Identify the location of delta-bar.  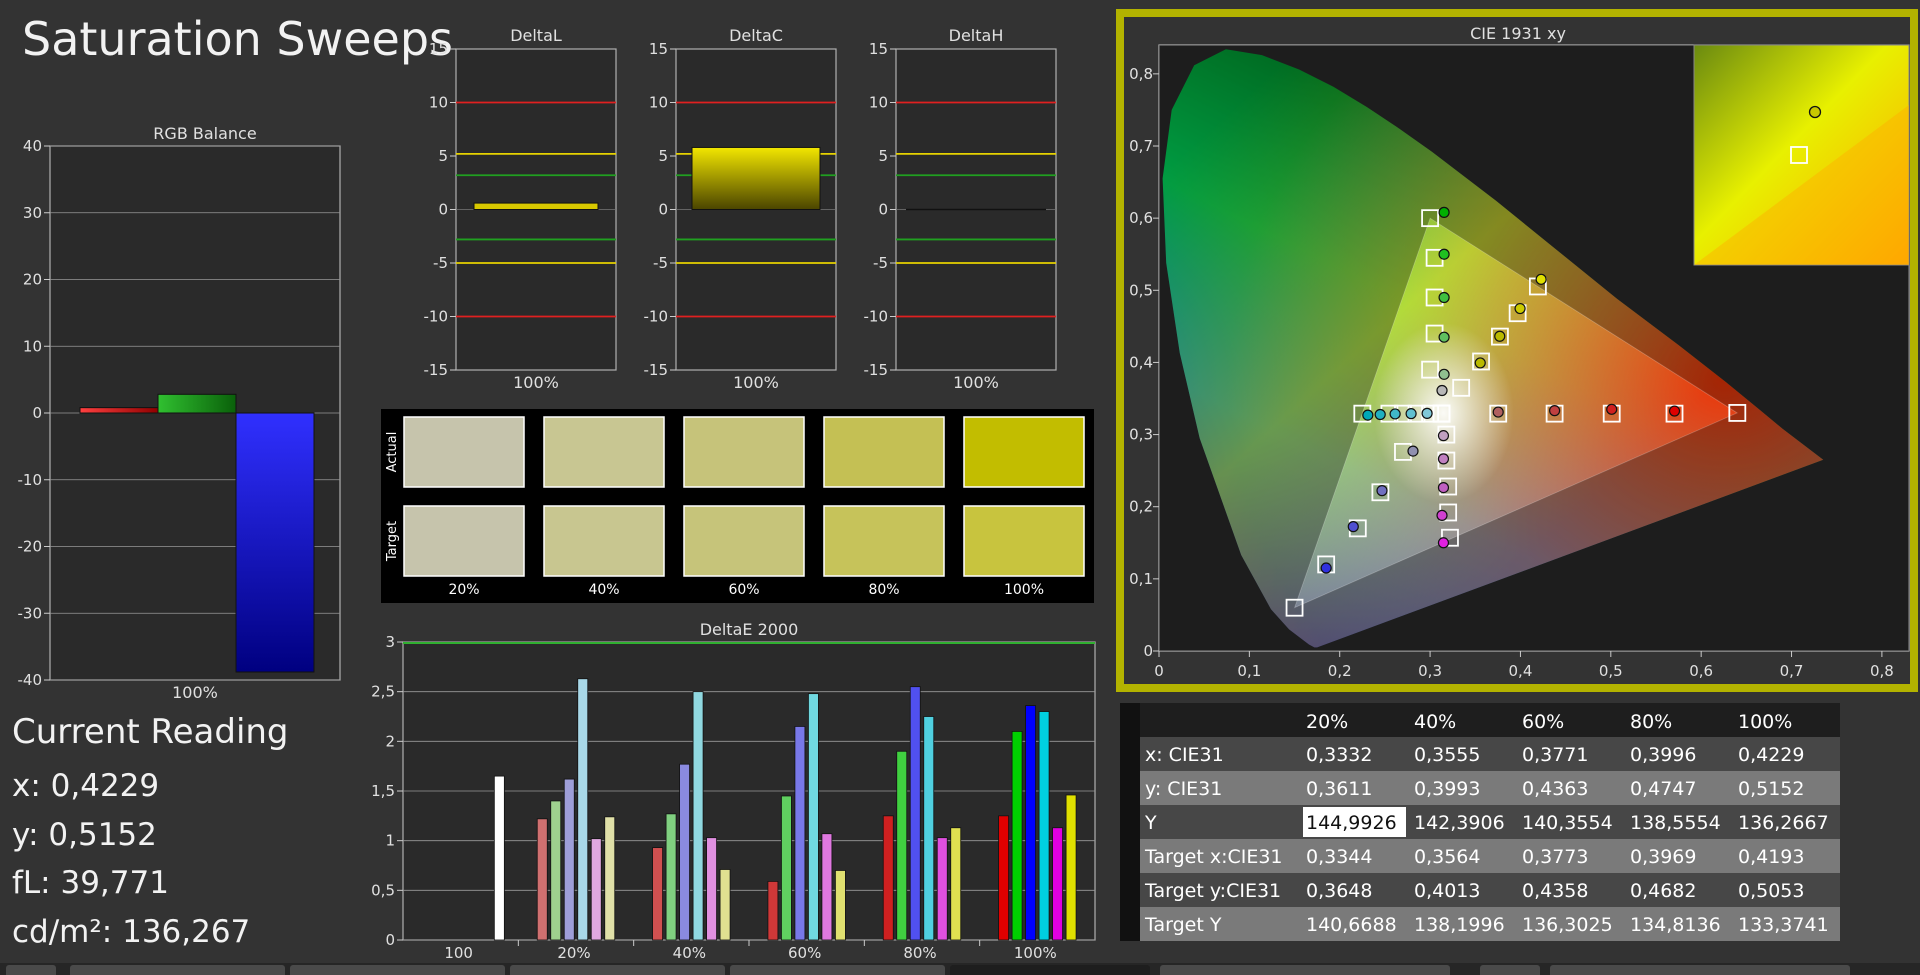
(756, 178).